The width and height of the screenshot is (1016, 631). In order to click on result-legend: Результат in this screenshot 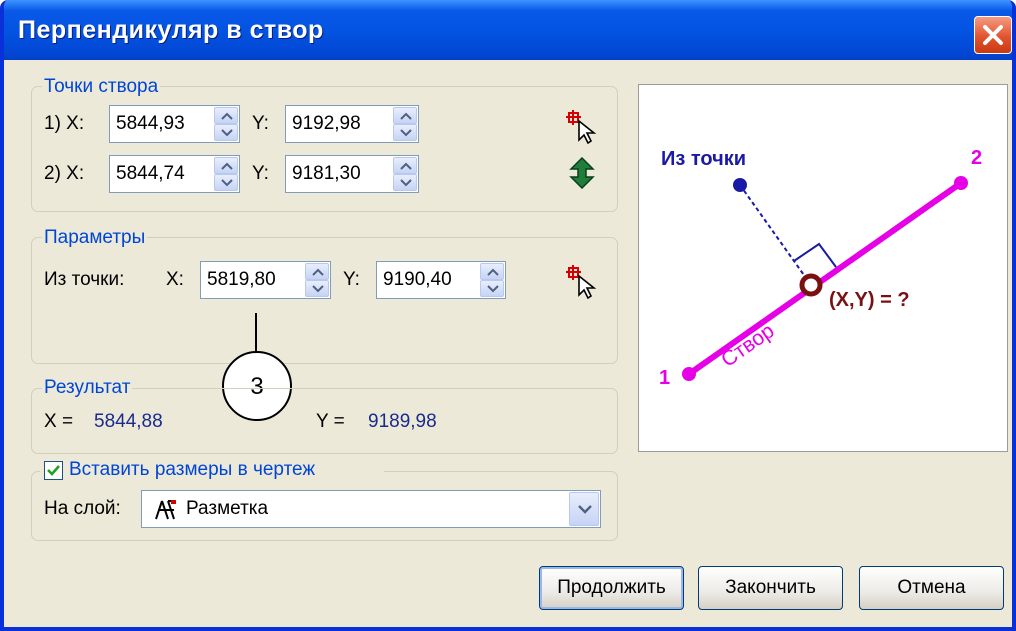, I will do `click(87, 388)`.